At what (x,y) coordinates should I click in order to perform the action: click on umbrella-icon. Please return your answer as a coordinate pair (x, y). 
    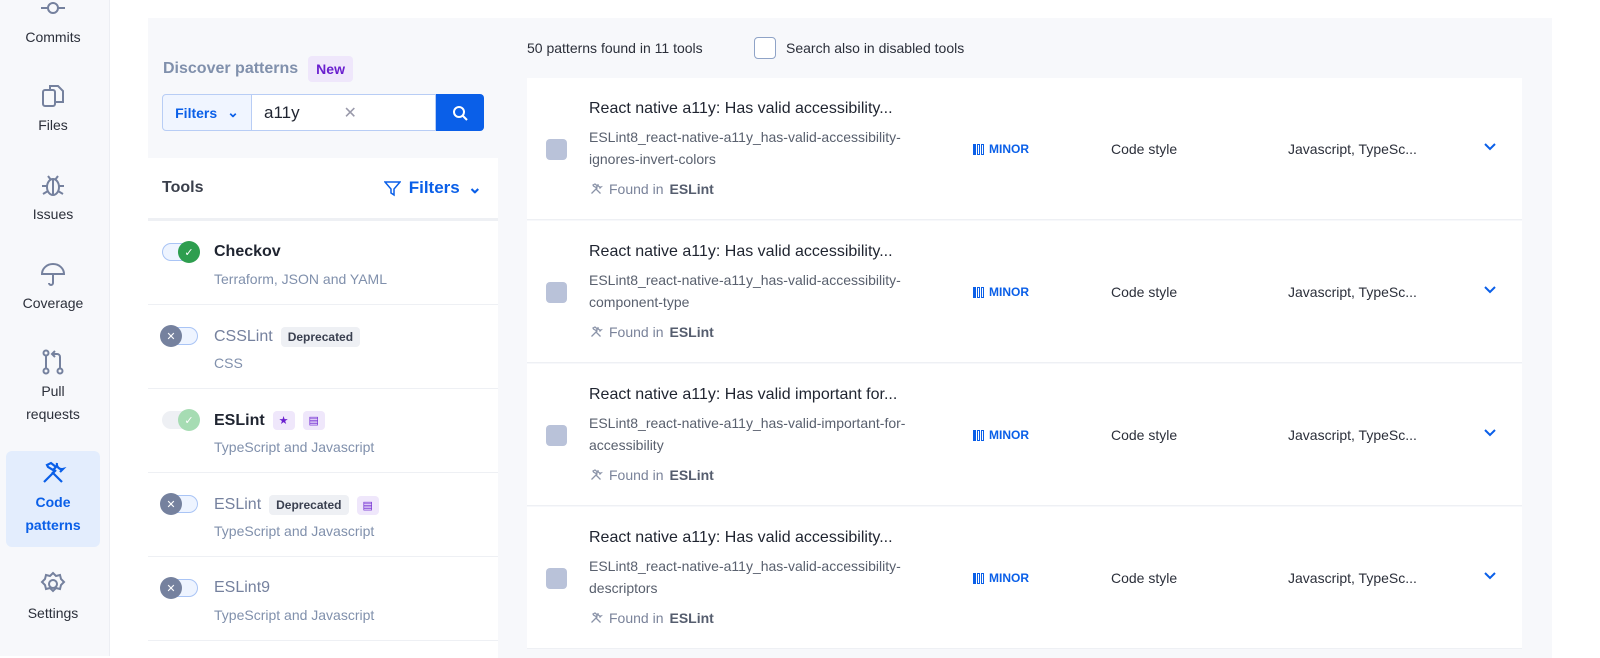
    Looking at the image, I should click on (53, 274).